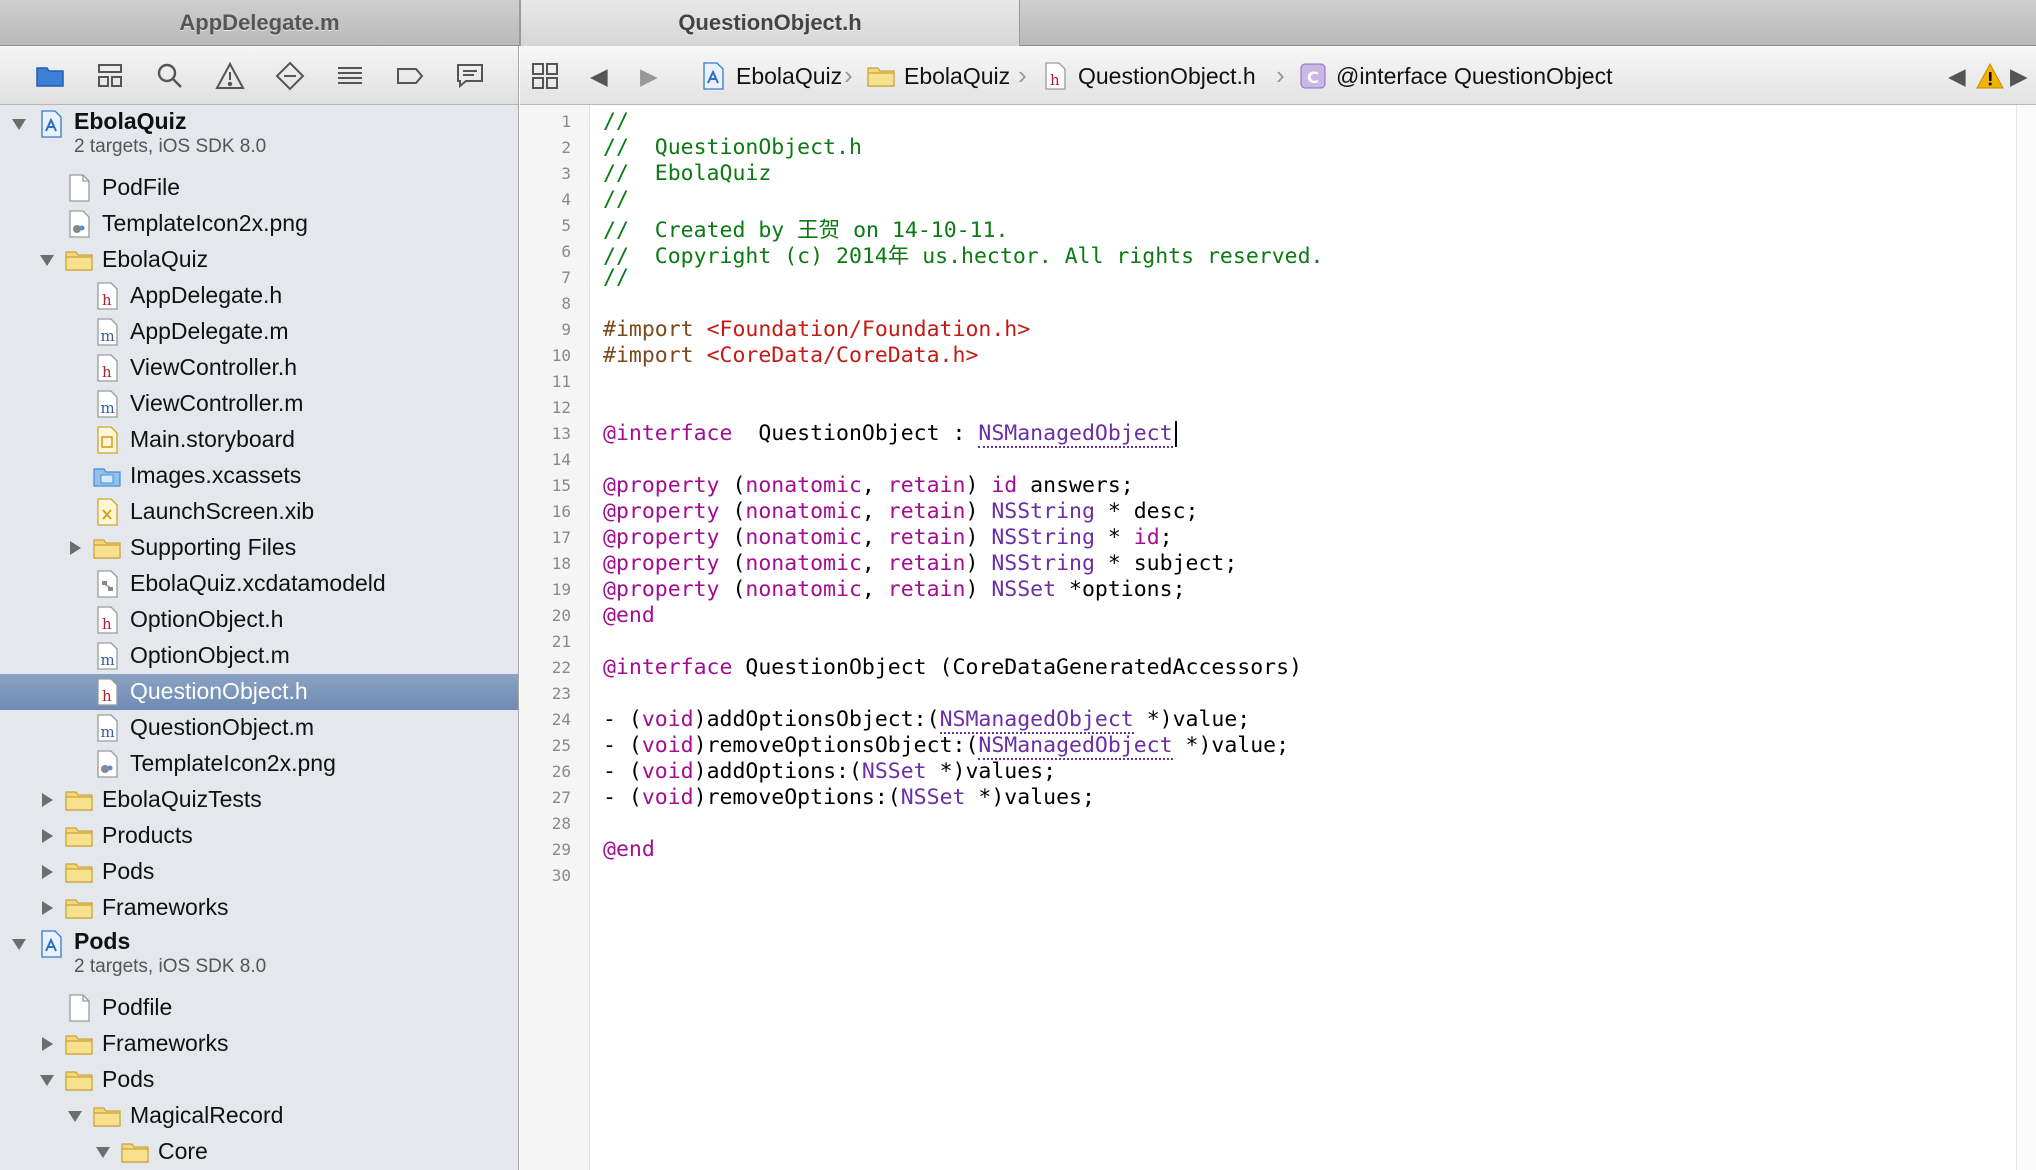 This screenshot has width=2036, height=1170. What do you see at coordinates (259, 296) in the screenshot?
I see `tree-row: h AppDelegate.h` at bounding box center [259, 296].